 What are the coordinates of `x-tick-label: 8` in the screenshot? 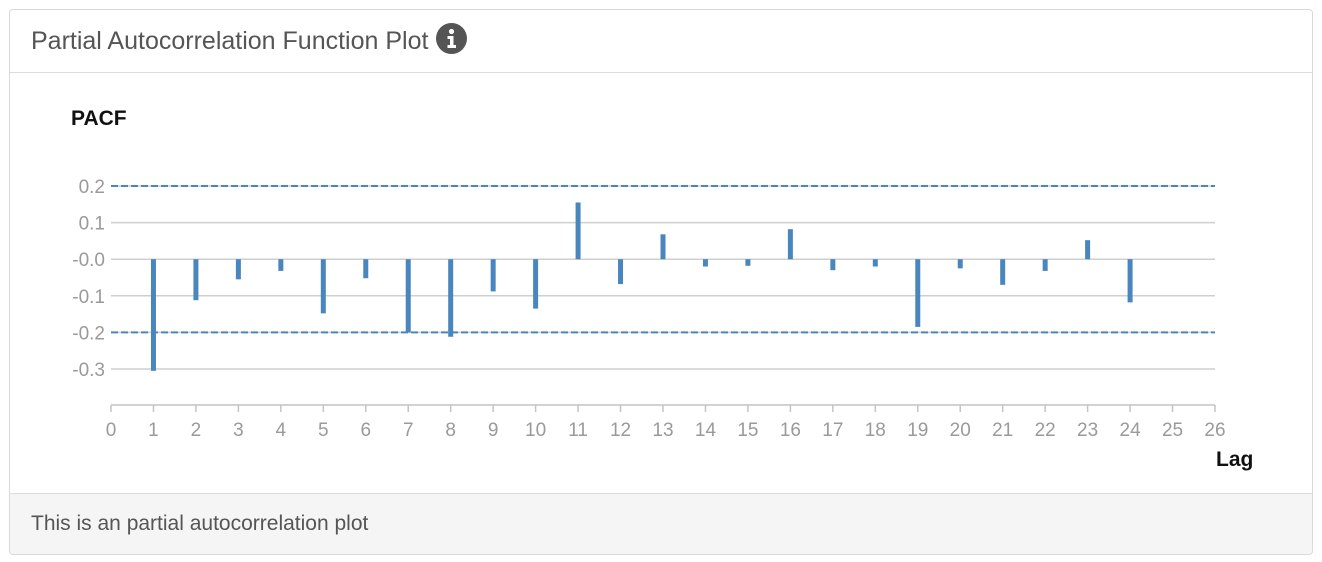 It's located at (450, 430).